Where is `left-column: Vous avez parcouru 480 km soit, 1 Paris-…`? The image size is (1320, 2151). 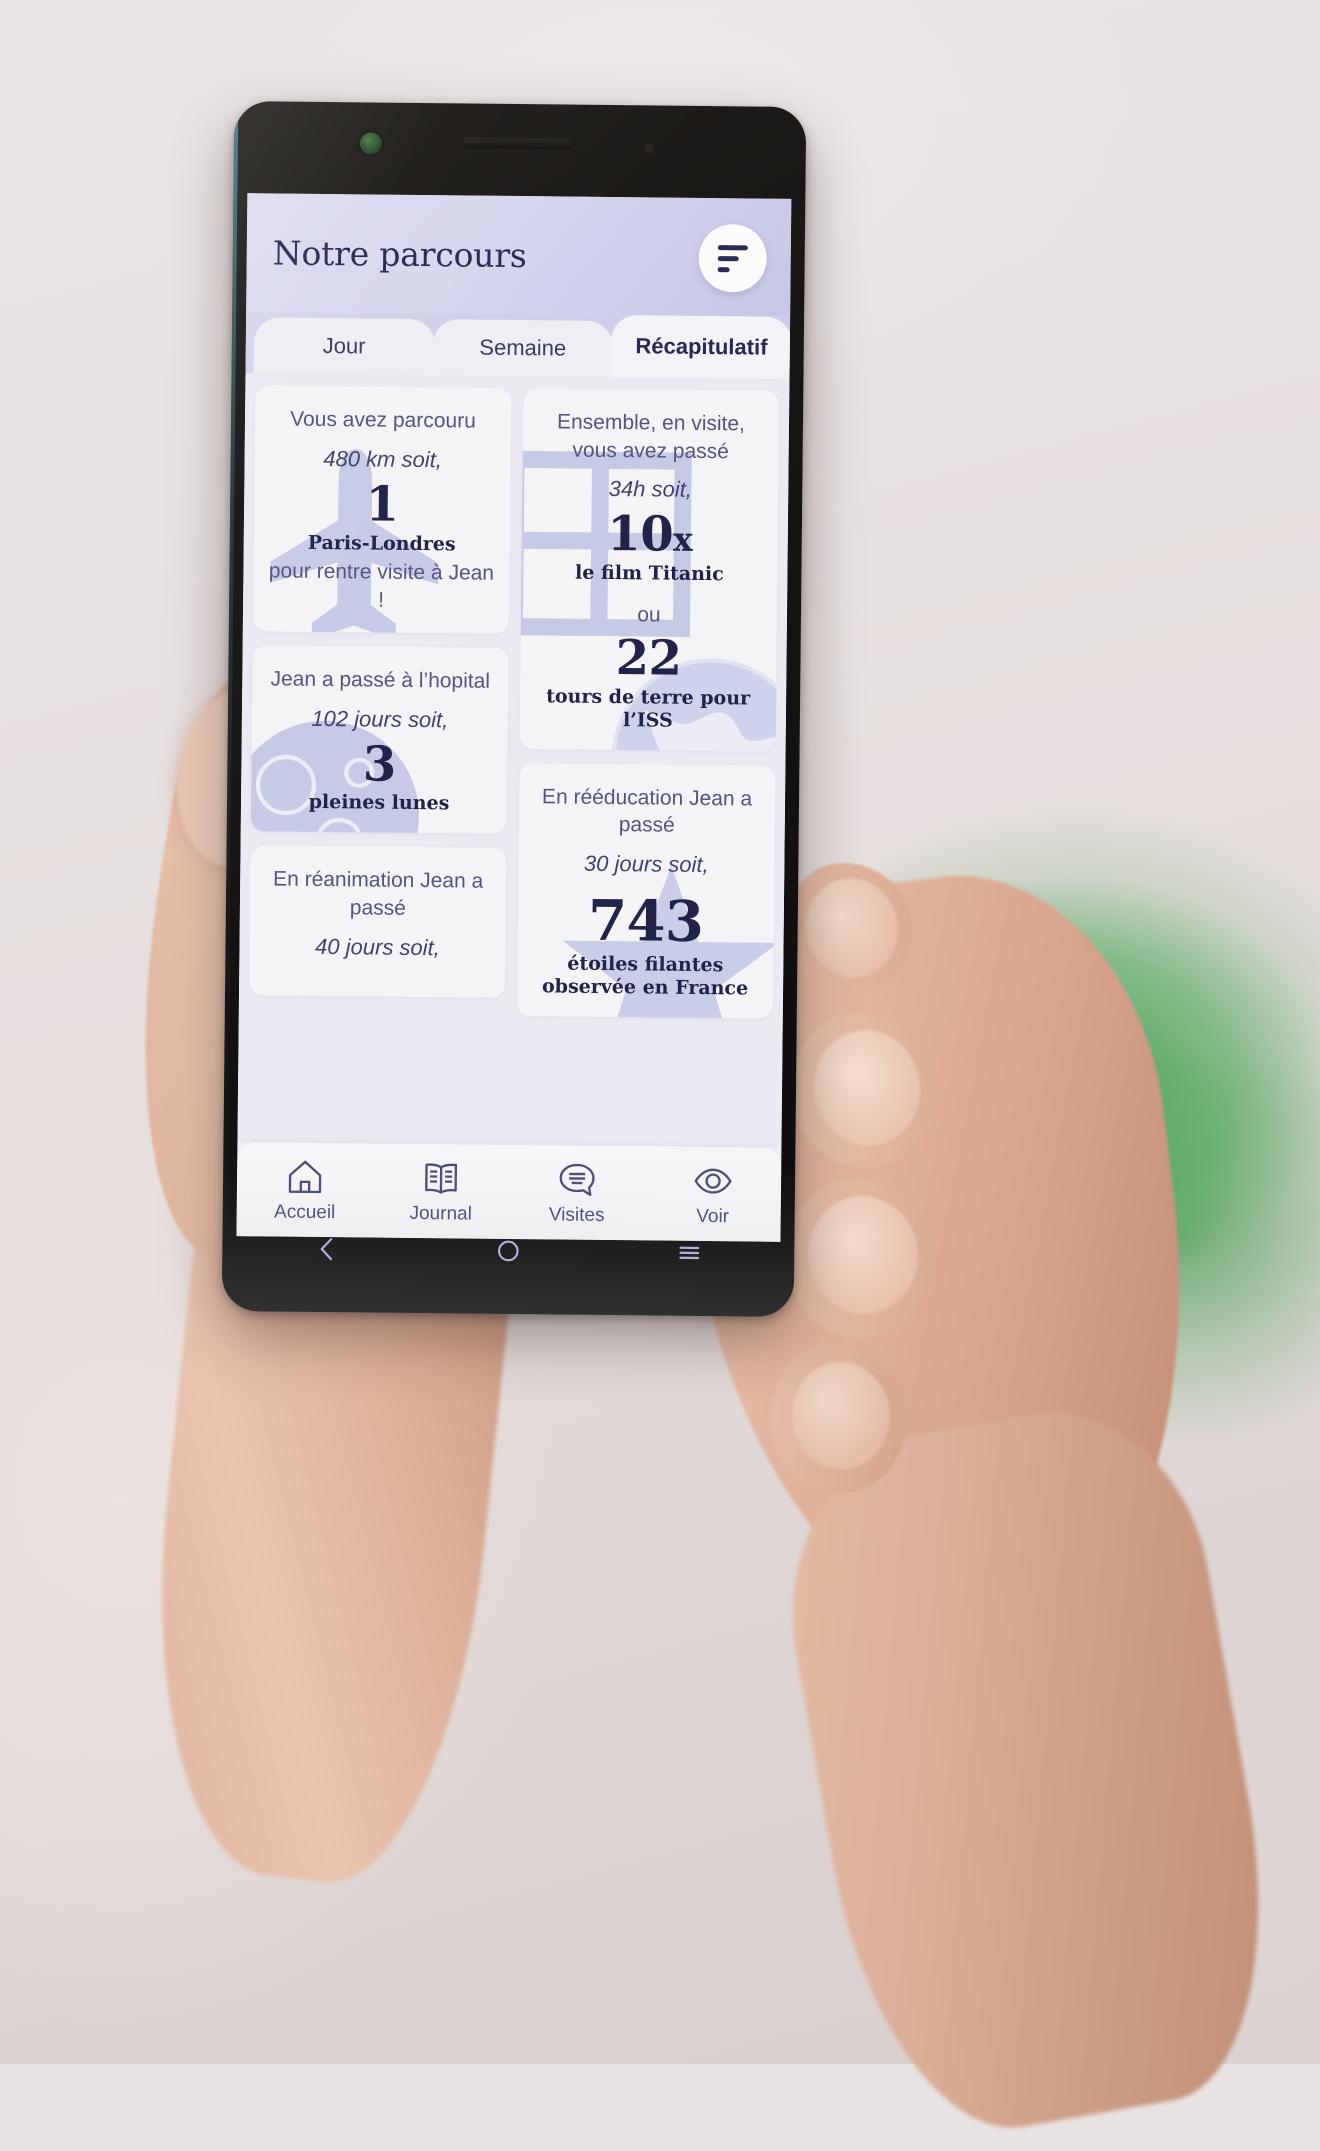
left-column: Vous avez parcouru 480 km soit, 1 Paris-… is located at coordinates (379, 765).